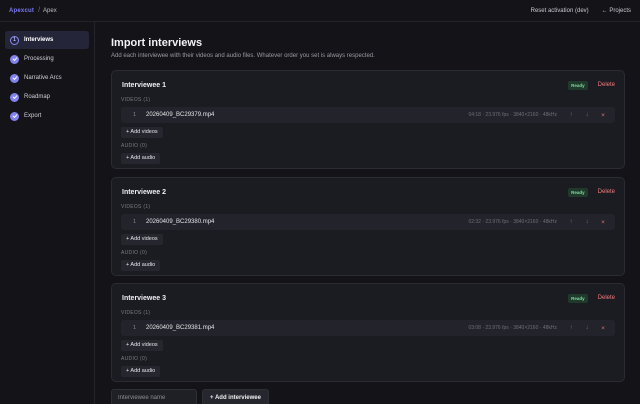 The image size is (640, 404). I want to click on card-header: Interviewee 1 Ready Delete, so click(368, 85).